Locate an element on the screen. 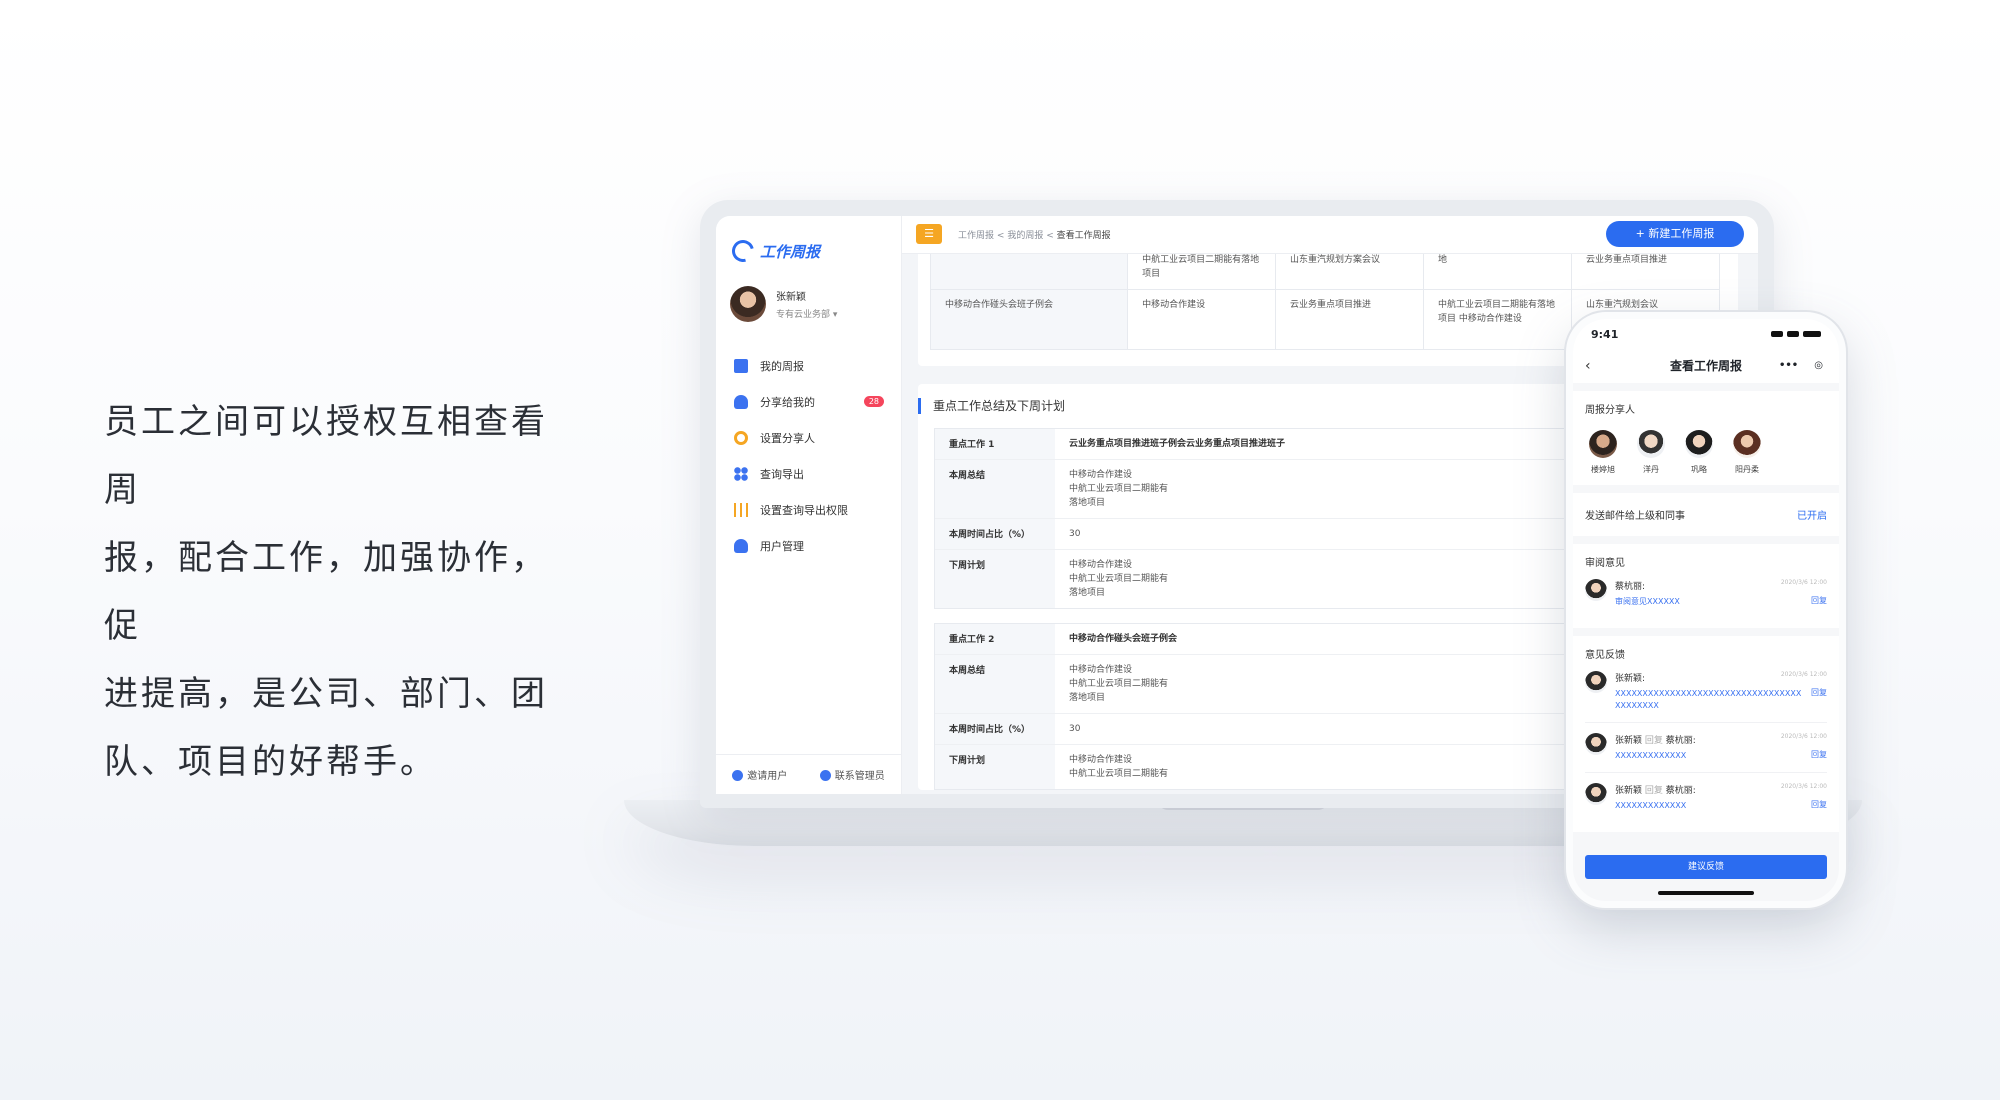  sharer-item: 阳丹柔 is located at coordinates (1747, 452).